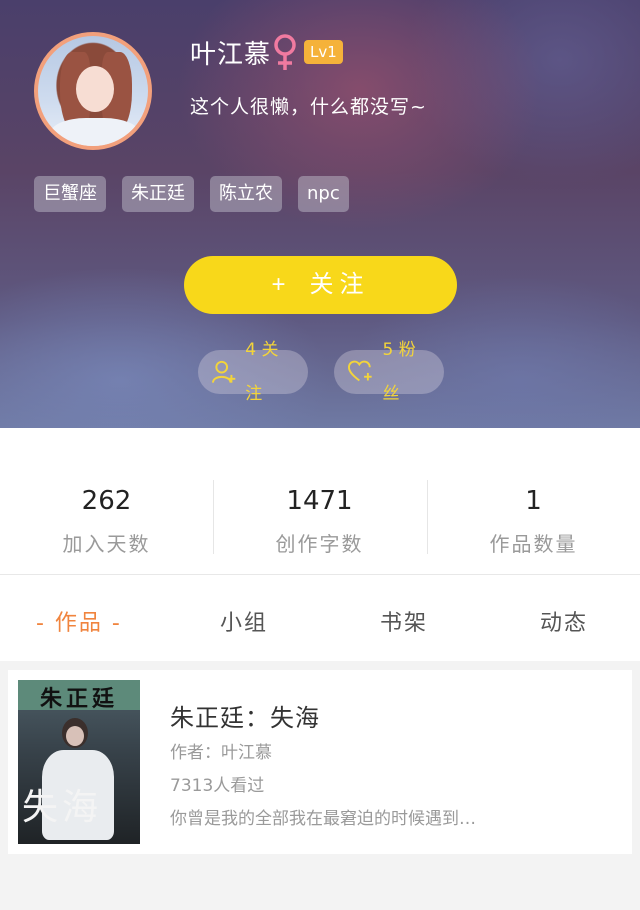 The width and height of the screenshot is (640, 910). What do you see at coordinates (224, 371) in the screenshot?
I see `user-plus-icon` at bounding box center [224, 371].